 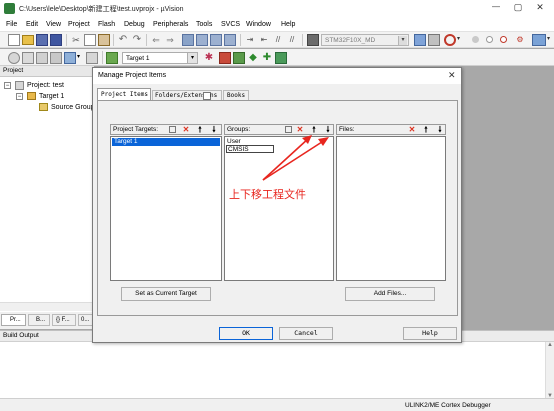 I want to click on debug-window-icon, so click(x=434, y=40).